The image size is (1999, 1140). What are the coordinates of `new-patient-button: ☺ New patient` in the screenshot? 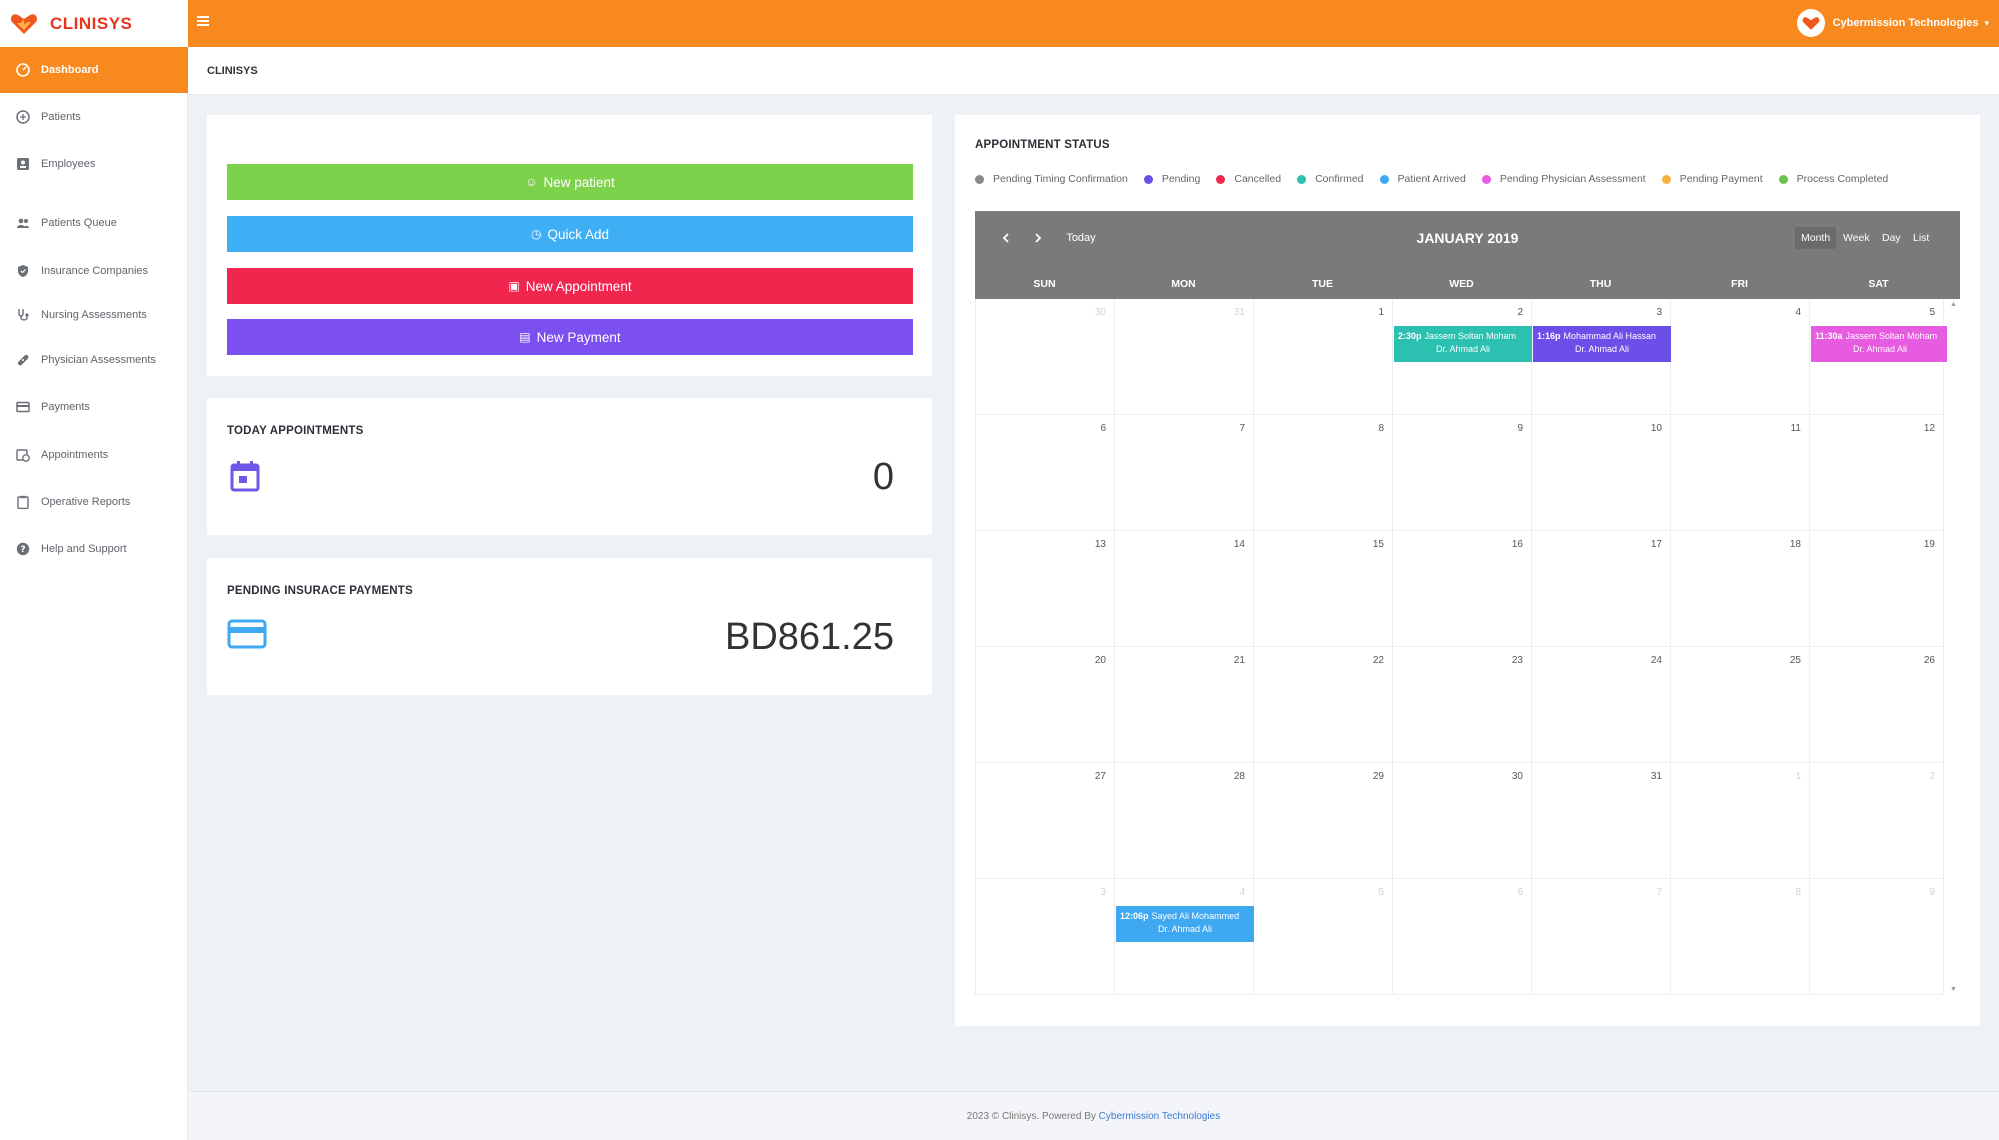 It's located at (570, 182).